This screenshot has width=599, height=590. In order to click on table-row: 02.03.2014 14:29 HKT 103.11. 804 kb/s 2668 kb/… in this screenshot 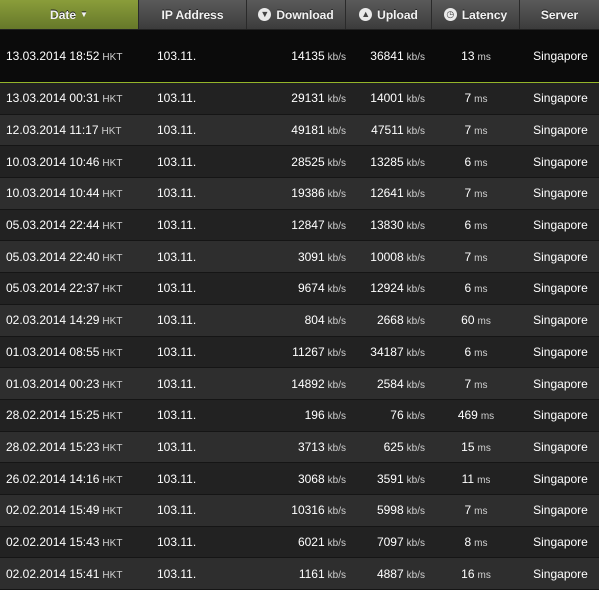, I will do `click(299, 320)`.